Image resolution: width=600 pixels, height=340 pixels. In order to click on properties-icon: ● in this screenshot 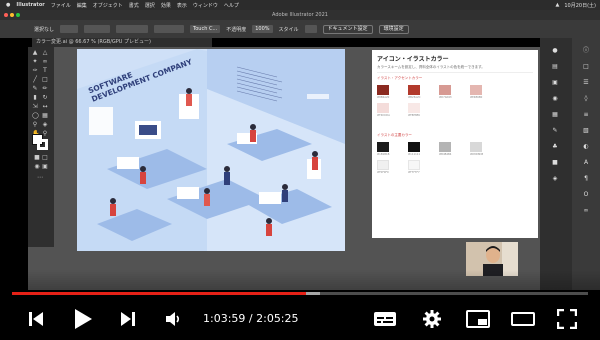, I will do `click(555, 51)`.